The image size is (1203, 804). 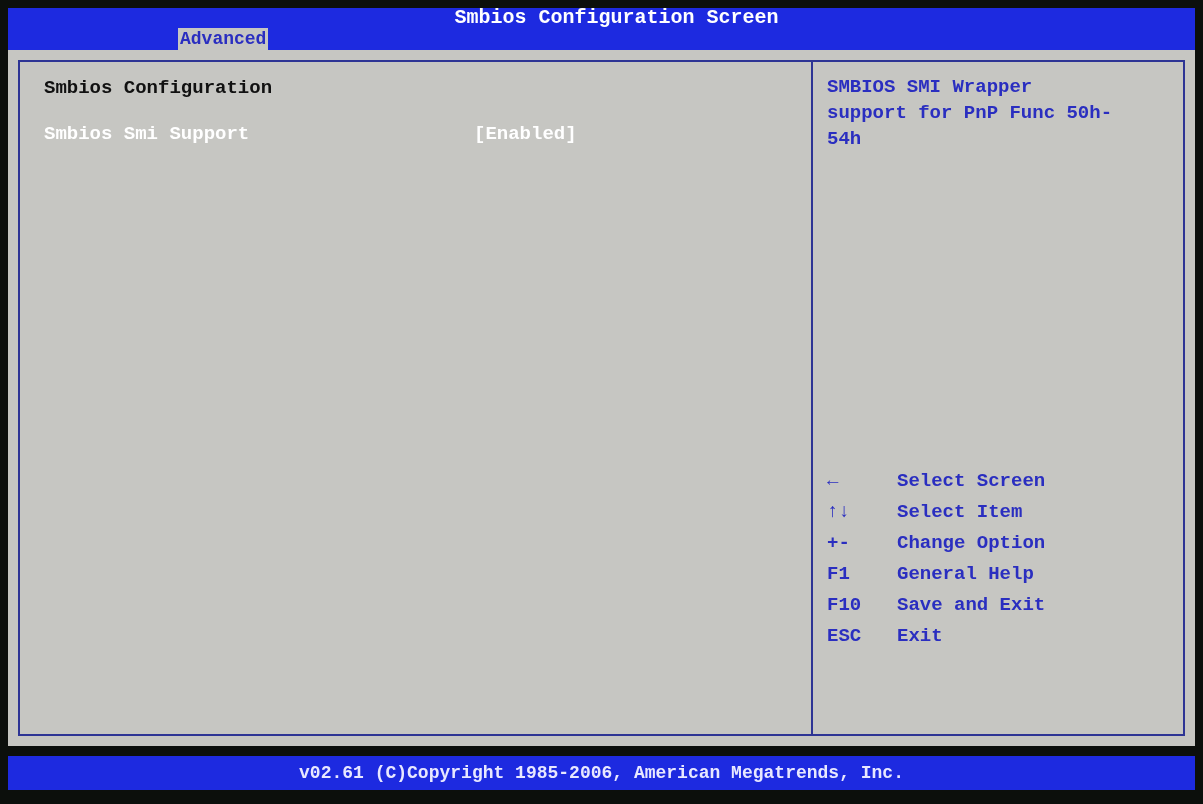 I want to click on menu-tab: Advanced, so click(x=223, y=39).